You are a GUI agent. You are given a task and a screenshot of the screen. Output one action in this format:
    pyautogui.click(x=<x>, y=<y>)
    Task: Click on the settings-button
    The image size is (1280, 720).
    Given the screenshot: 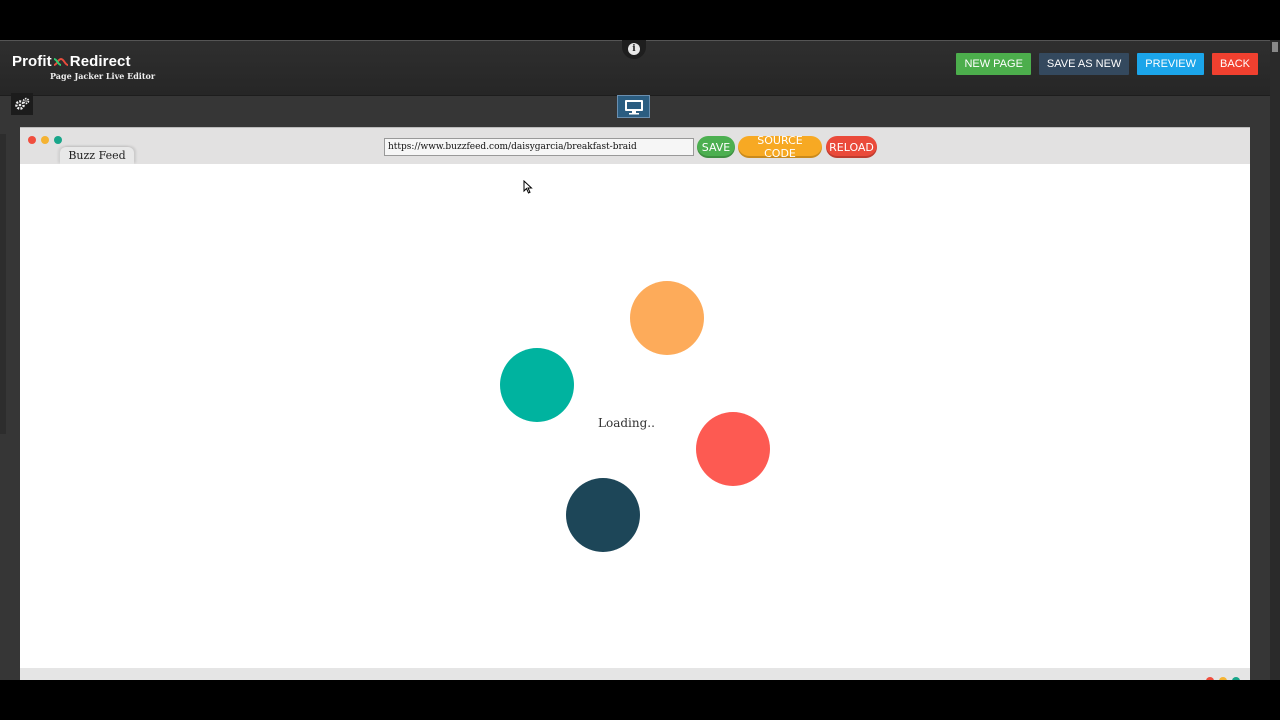 What is the action you would take?
    pyautogui.click(x=22, y=104)
    